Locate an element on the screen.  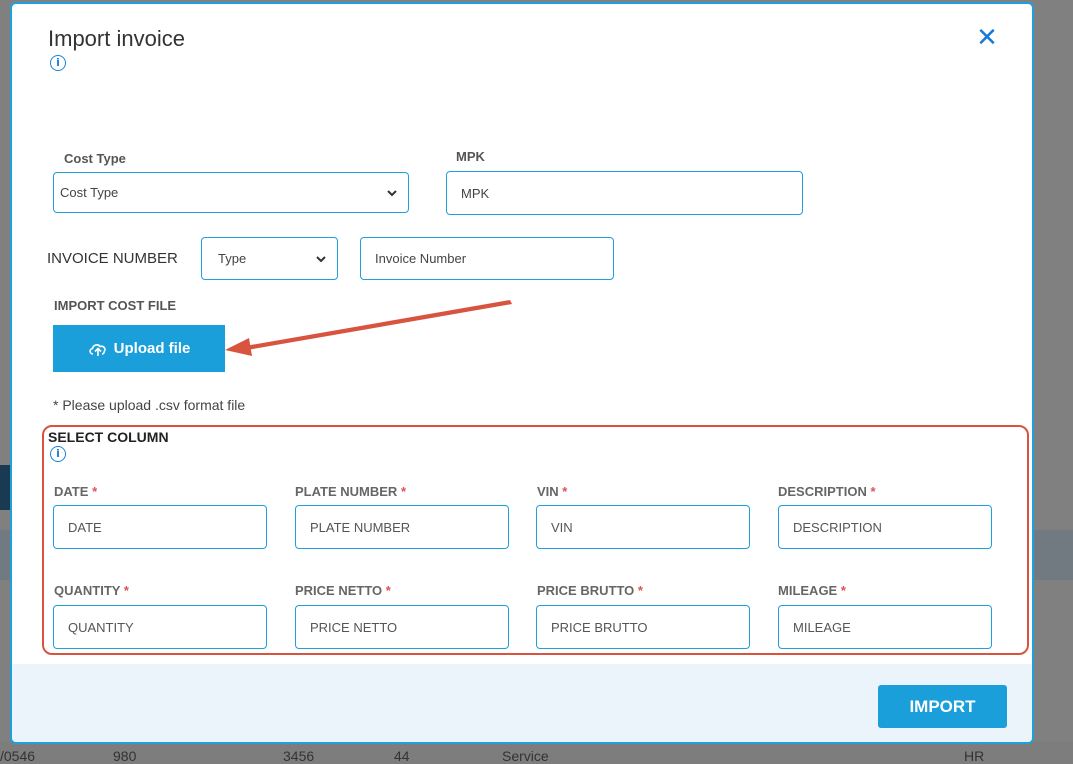
quantity-label: QUANTITY * is located at coordinates (91, 590).